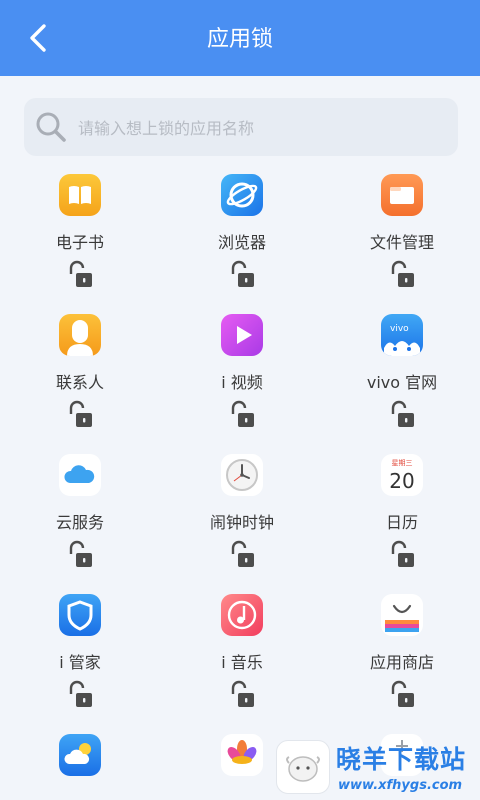 Image resolution: width=480 pixels, height=800 pixels. What do you see at coordinates (51, 127) in the screenshot?
I see `search-icon` at bounding box center [51, 127].